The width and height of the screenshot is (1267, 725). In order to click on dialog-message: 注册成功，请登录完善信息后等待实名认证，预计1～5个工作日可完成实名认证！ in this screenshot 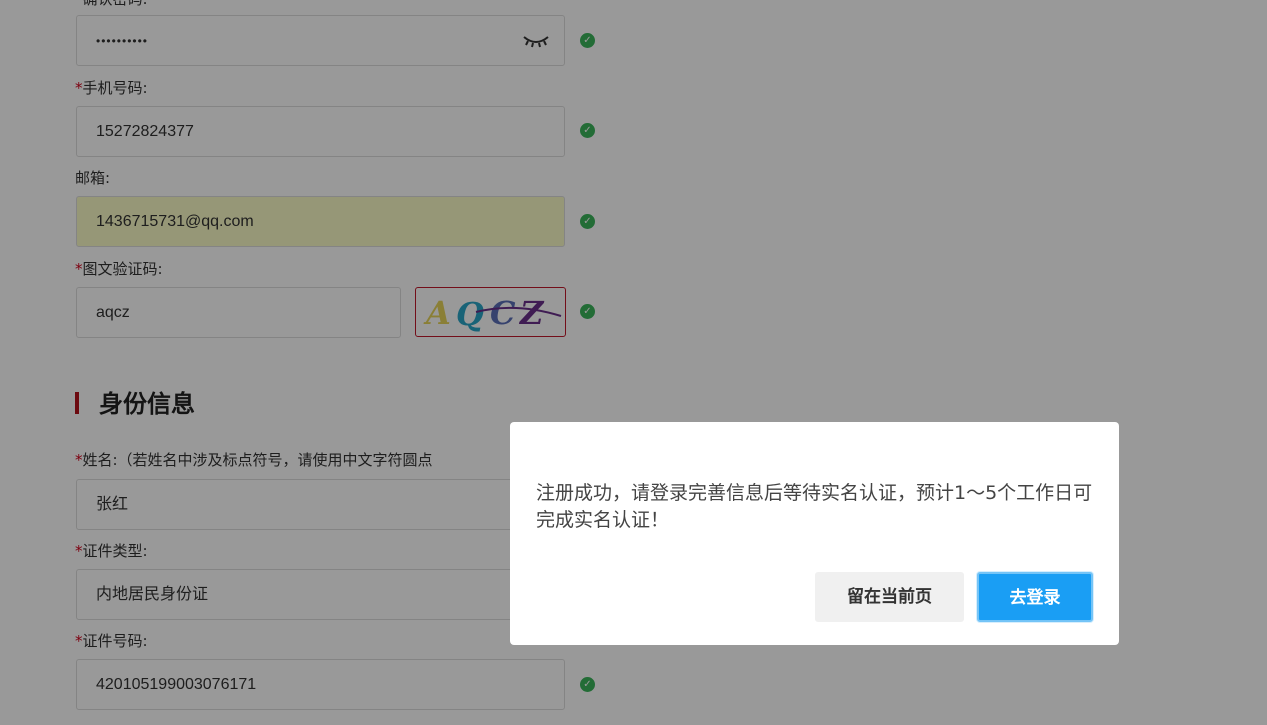, I will do `click(814, 506)`.